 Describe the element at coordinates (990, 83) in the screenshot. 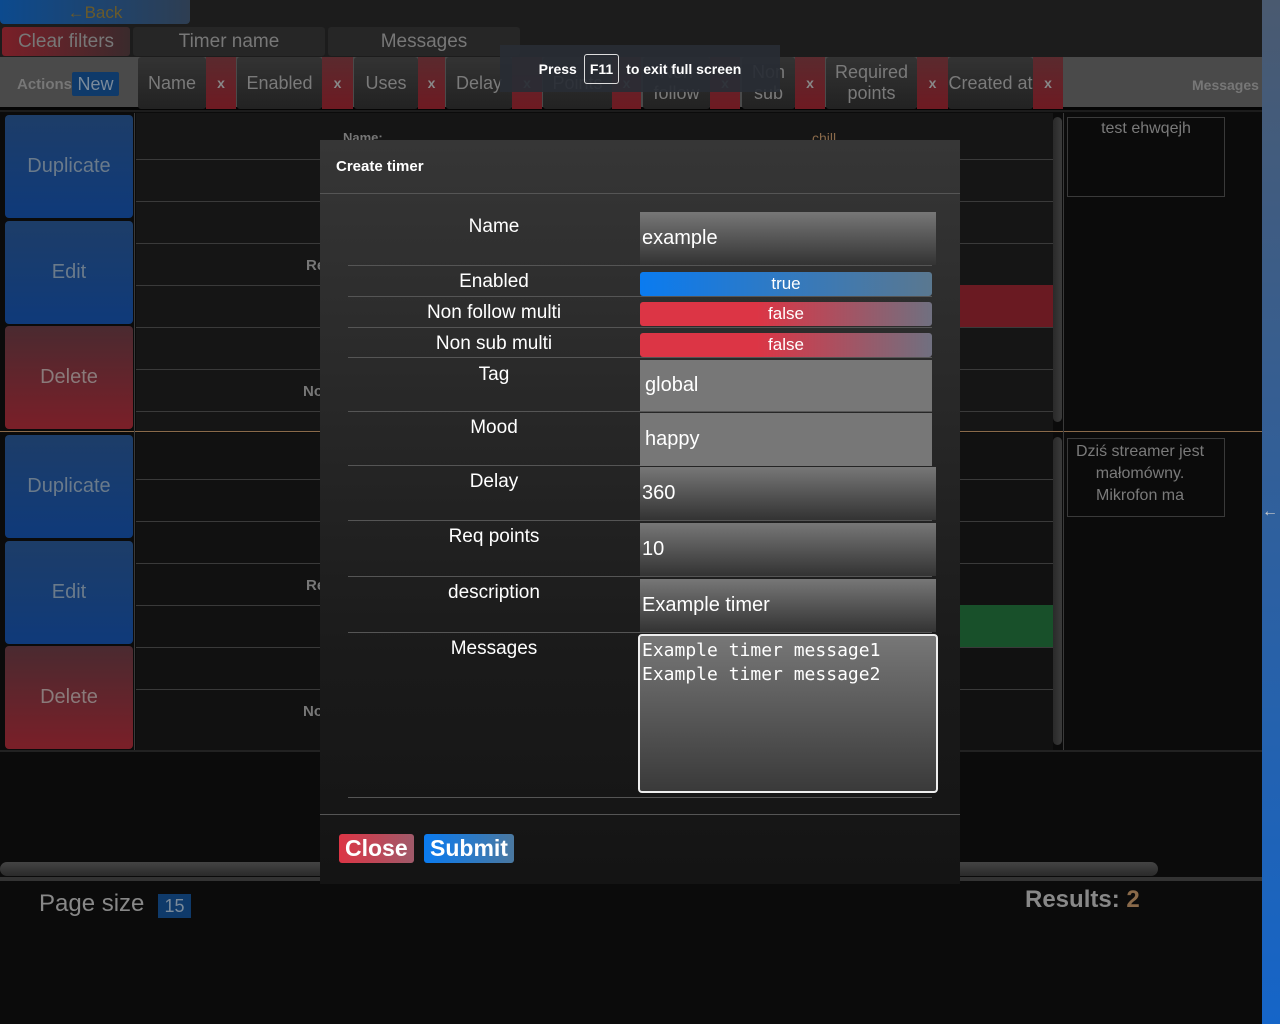

I see `column-header: Created at` at that location.